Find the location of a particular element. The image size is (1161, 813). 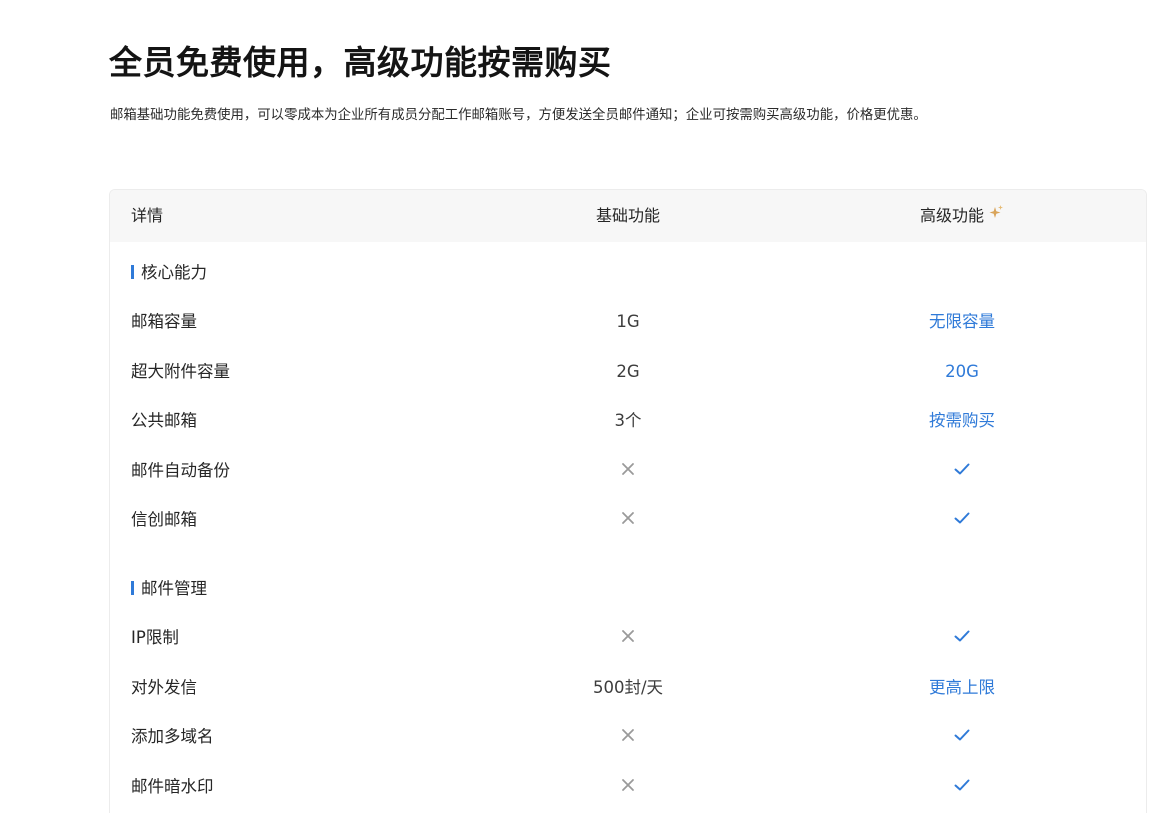

table-row: 邮件自动备份 is located at coordinates (628, 471).